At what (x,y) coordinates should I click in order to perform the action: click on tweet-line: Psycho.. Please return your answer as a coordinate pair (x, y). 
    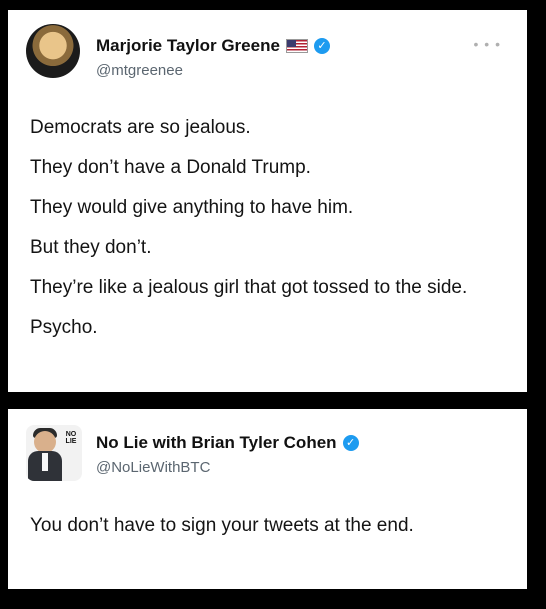
    Looking at the image, I should click on (64, 327).